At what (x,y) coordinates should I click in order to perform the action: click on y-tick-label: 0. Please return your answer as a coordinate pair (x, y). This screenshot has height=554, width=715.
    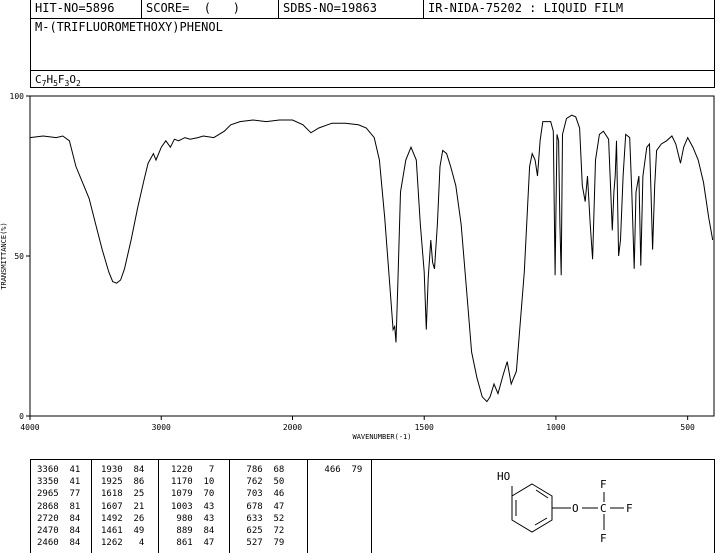
    Looking at the image, I should click on (21, 416).